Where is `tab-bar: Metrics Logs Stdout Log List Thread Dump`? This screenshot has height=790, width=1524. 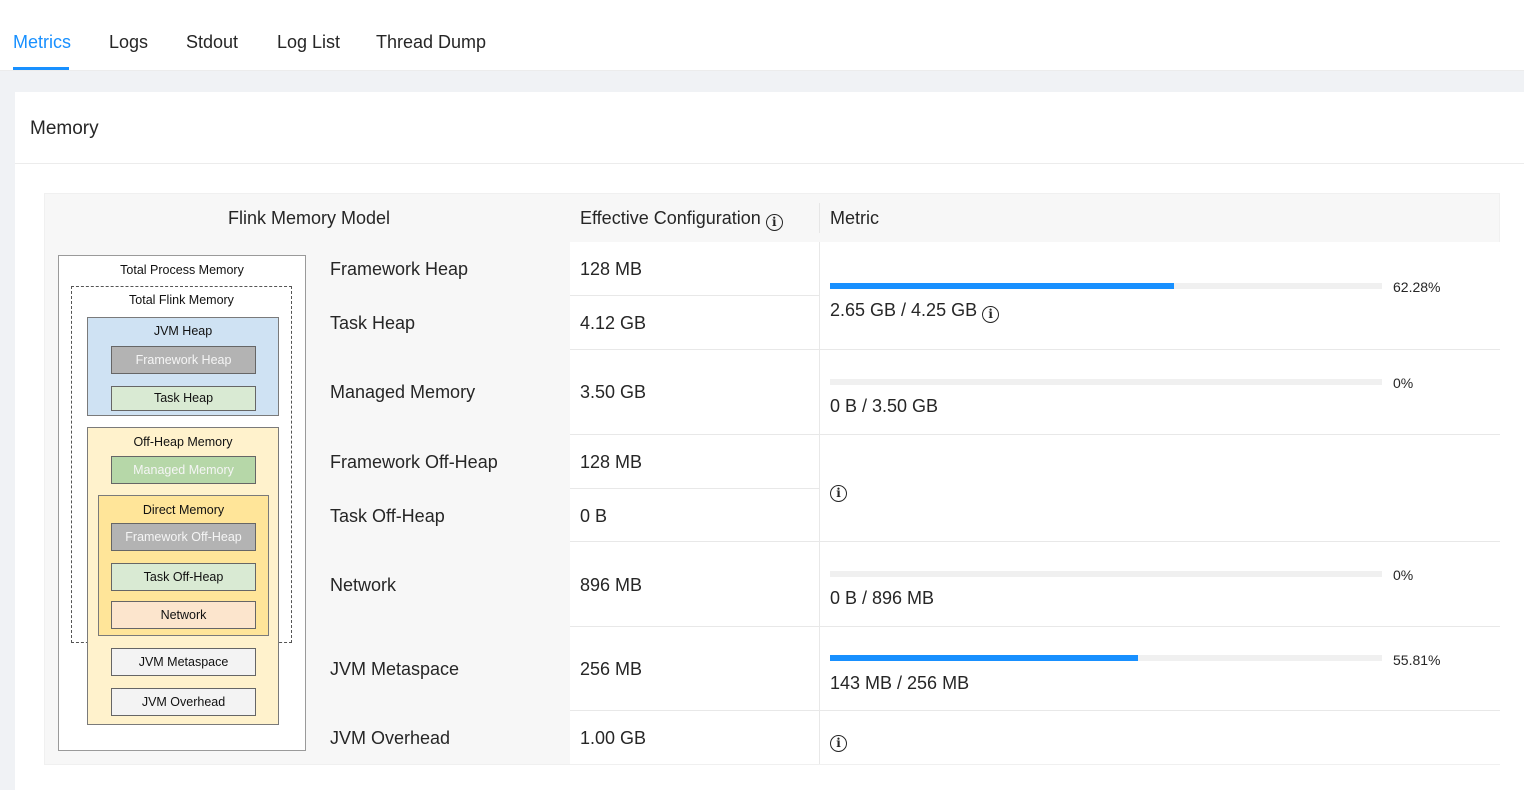 tab-bar: Metrics Logs Stdout Log List Thread Dump is located at coordinates (762, 35).